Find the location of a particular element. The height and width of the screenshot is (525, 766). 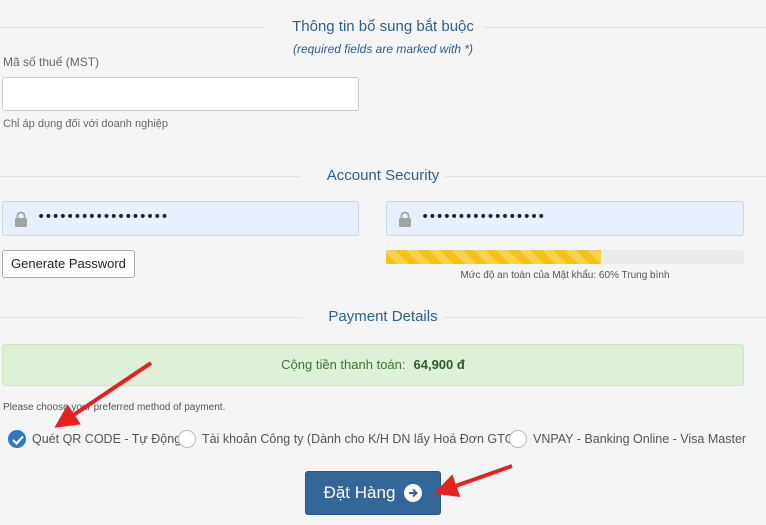

tax-code-help: Chỉ áp dụng đối với doanh nghiệp is located at coordinates (86, 124).